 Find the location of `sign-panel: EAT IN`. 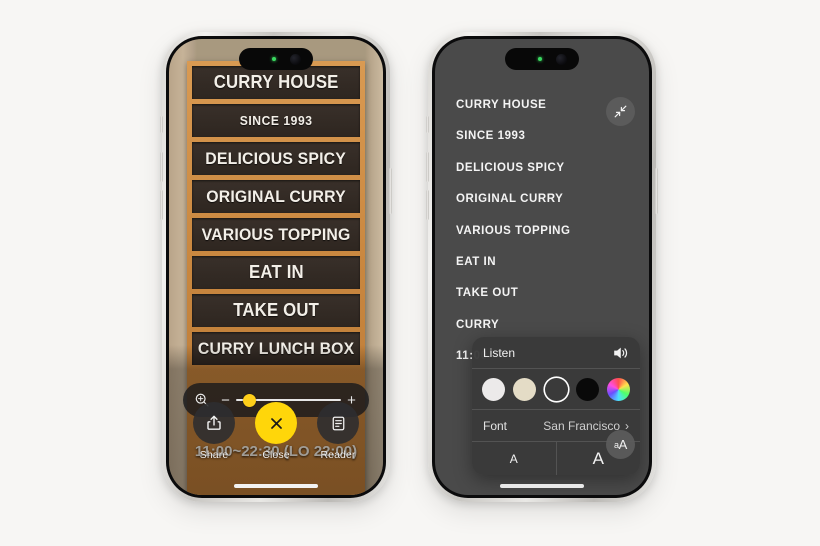

sign-panel: EAT IN is located at coordinates (276, 272).